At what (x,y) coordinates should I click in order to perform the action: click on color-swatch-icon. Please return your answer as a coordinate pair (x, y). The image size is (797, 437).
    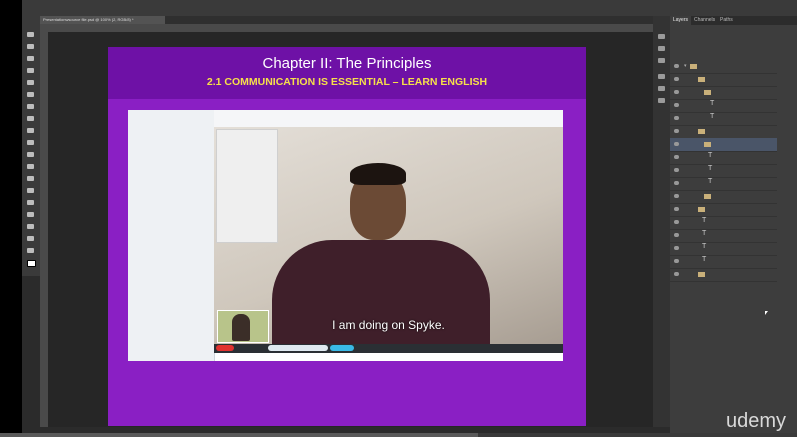
    Looking at the image, I should click on (31, 263).